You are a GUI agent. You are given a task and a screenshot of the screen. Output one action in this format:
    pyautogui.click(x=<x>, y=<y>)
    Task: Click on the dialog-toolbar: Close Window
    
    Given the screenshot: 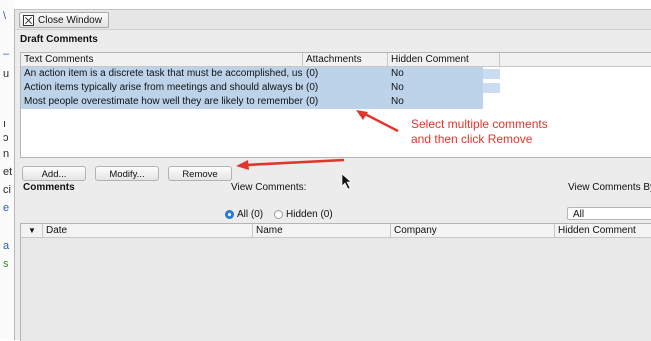 What is the action you would take?
    pyautogui.click(x=333, y=20)
    